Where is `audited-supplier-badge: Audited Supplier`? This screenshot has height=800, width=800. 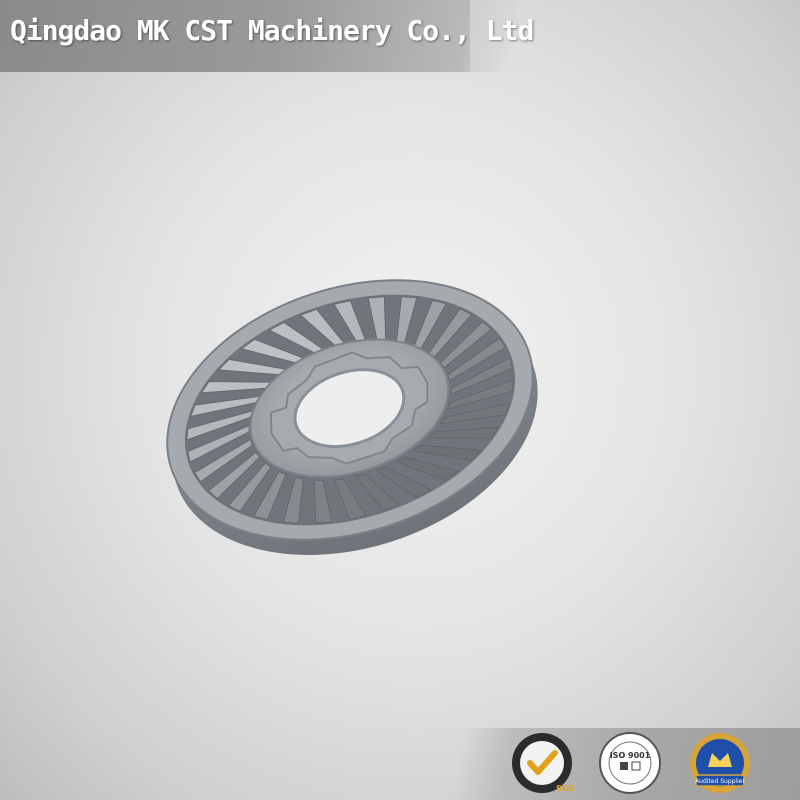 audited-supplier-badge: Audited Supplier is located at coordinates (720, 763).